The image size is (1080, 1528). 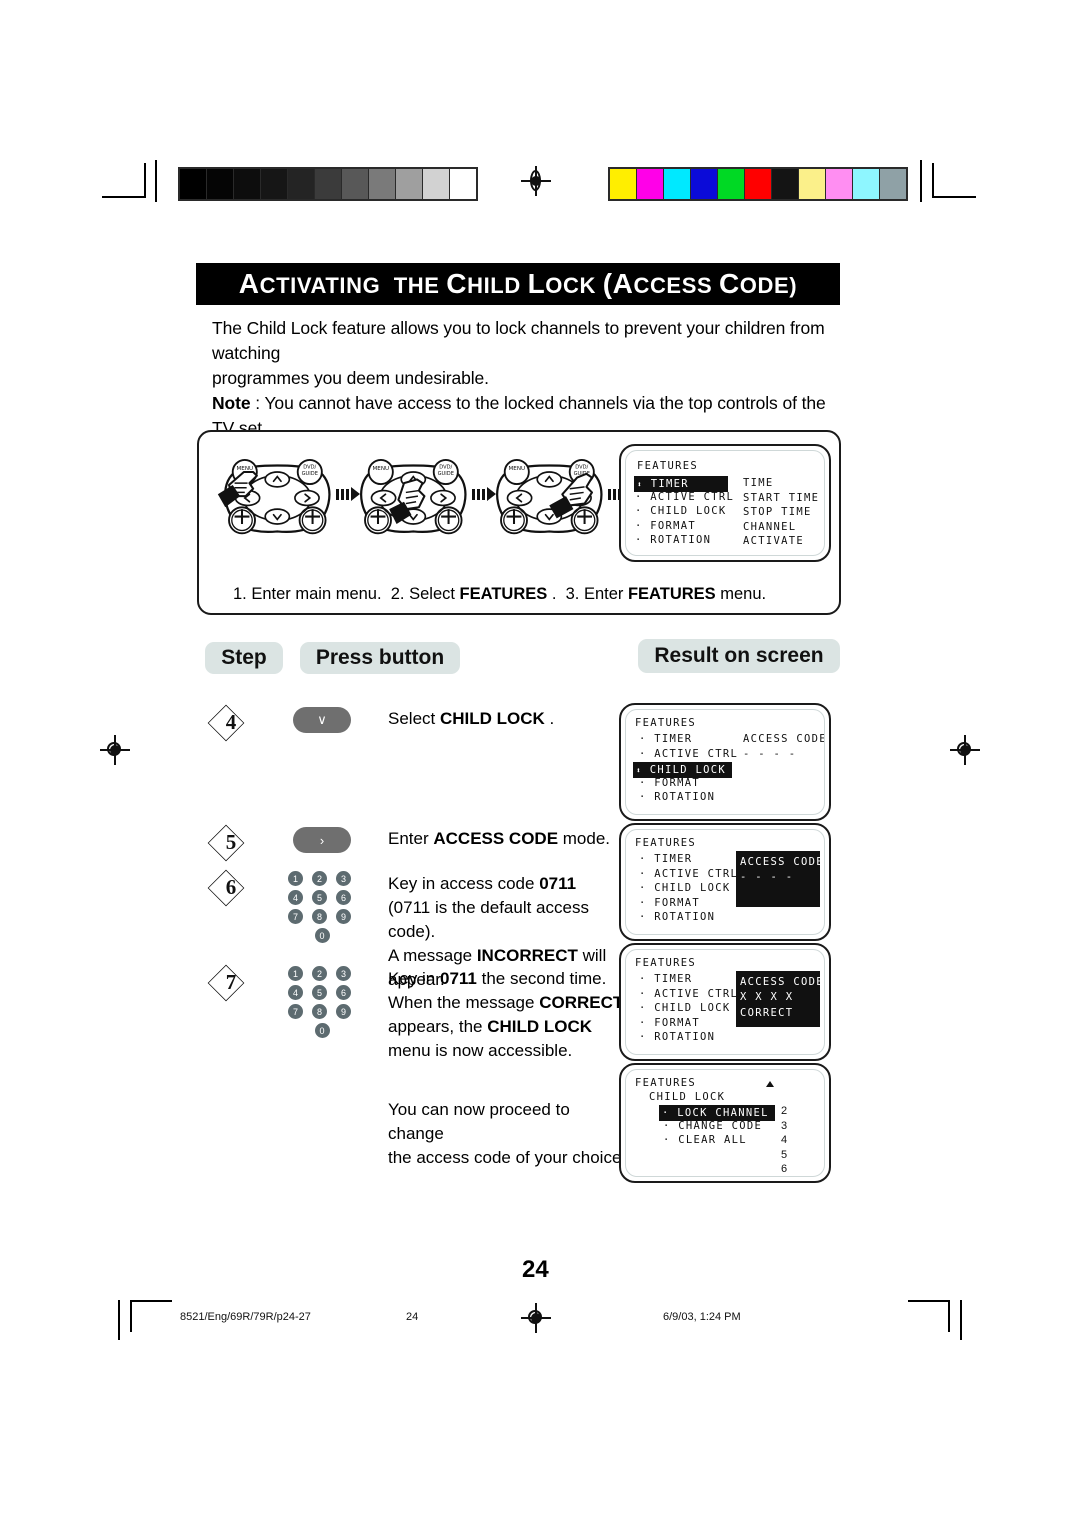 I want to click on step-number: 7, so click(x=231, y=981).